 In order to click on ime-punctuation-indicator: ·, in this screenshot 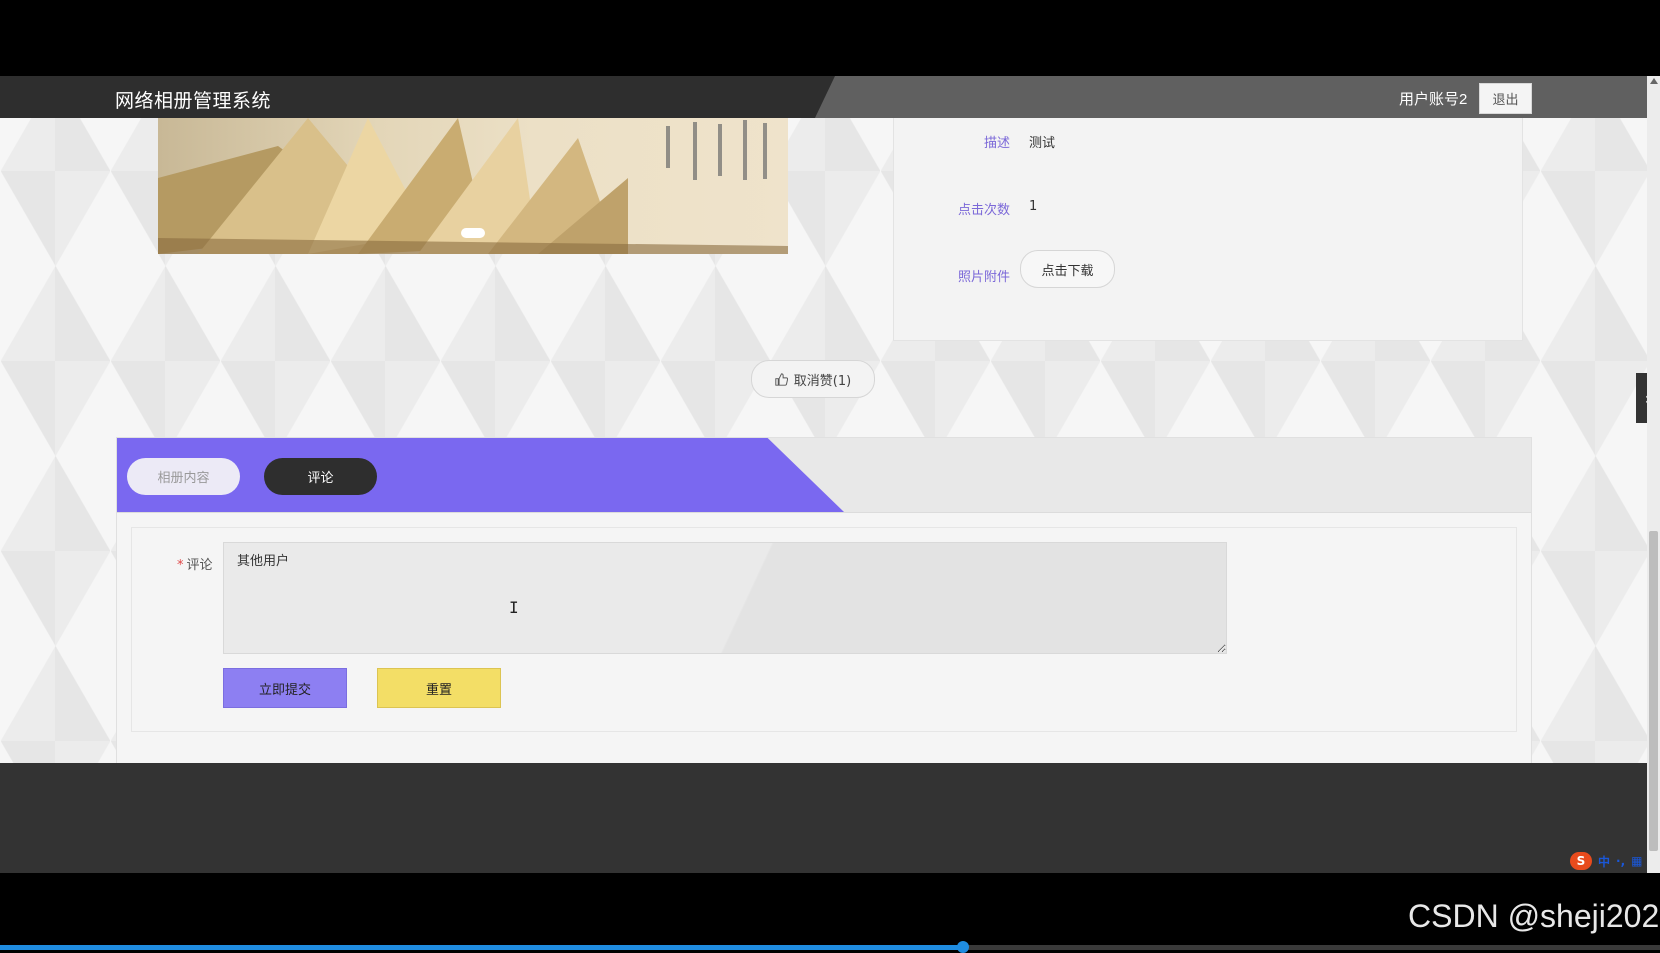, I will do `click(1620, 861)`.